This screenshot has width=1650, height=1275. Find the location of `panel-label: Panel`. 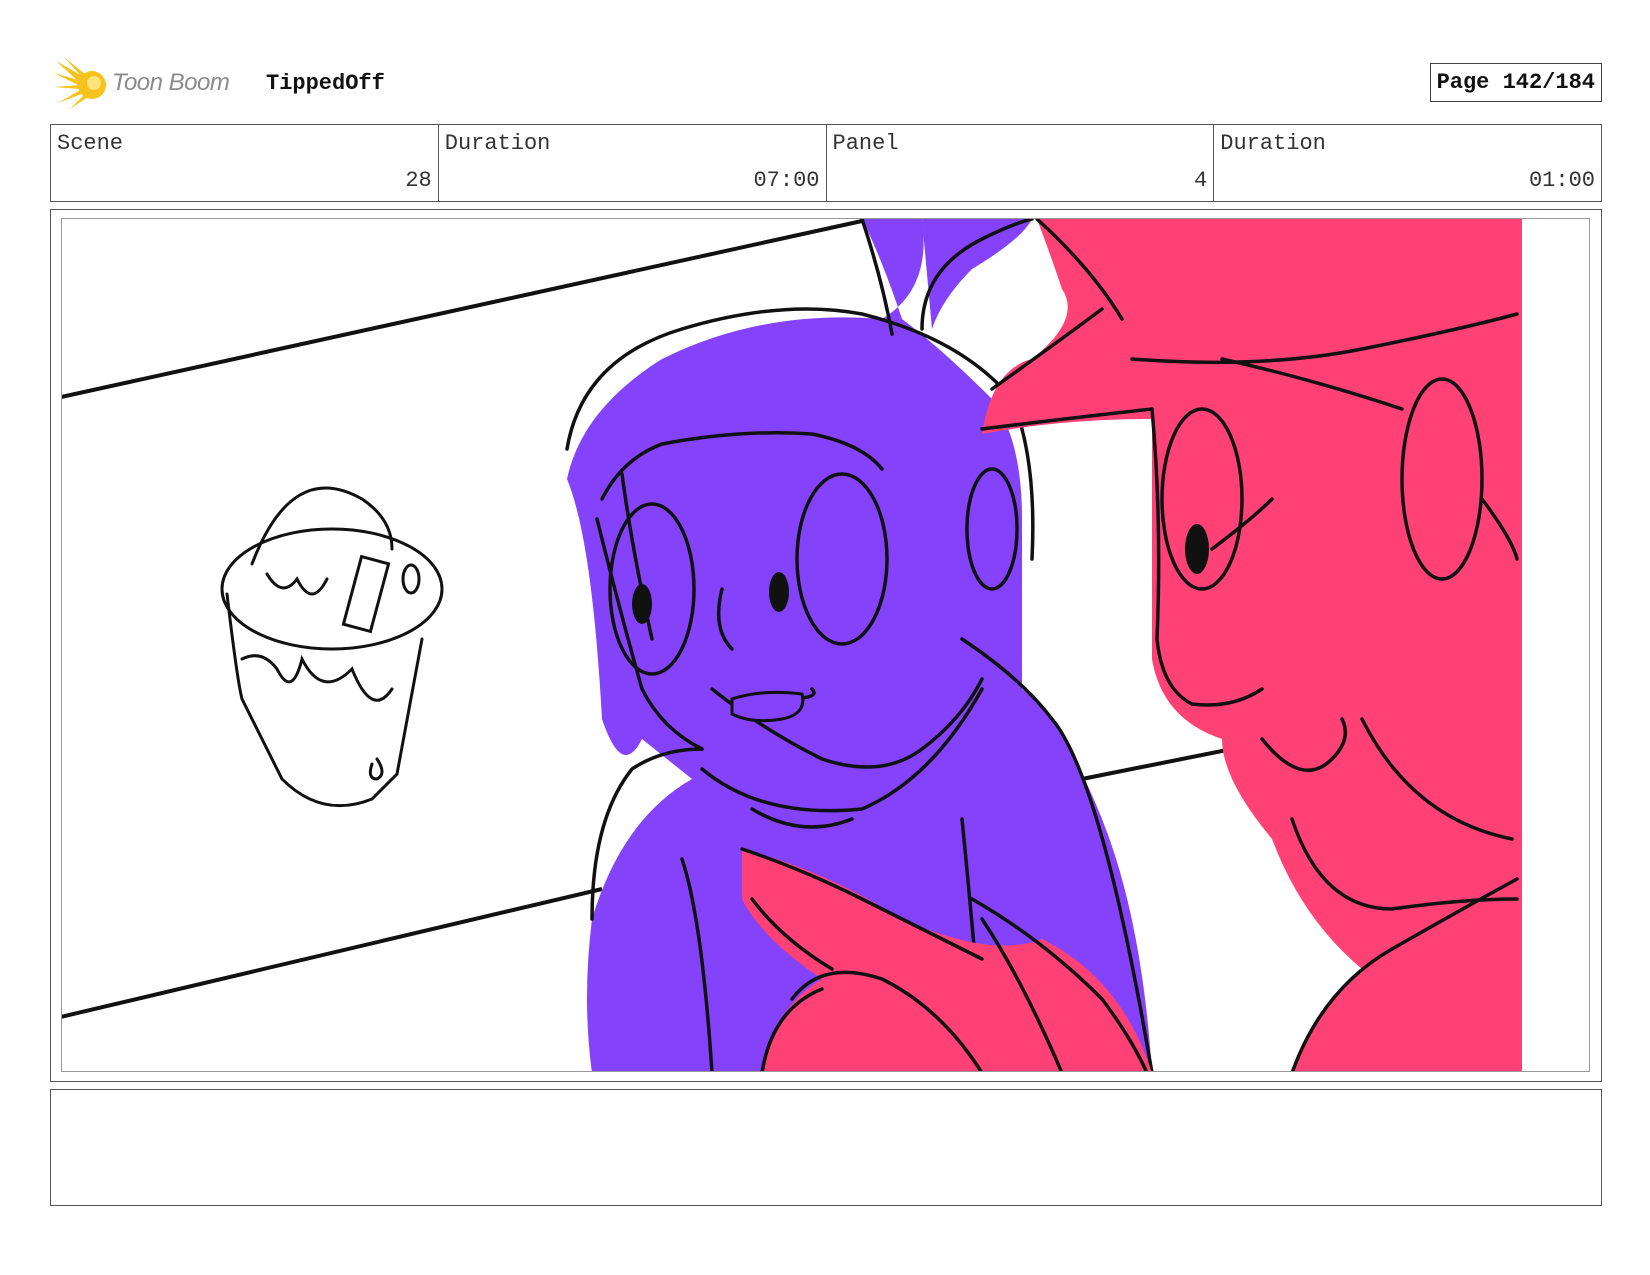

panel-label: Panel is located at coordinates (865, 143).